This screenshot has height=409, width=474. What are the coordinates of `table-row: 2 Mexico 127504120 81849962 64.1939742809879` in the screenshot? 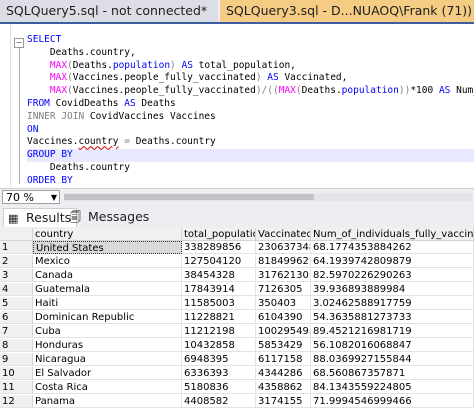 It's located at (237, 261).